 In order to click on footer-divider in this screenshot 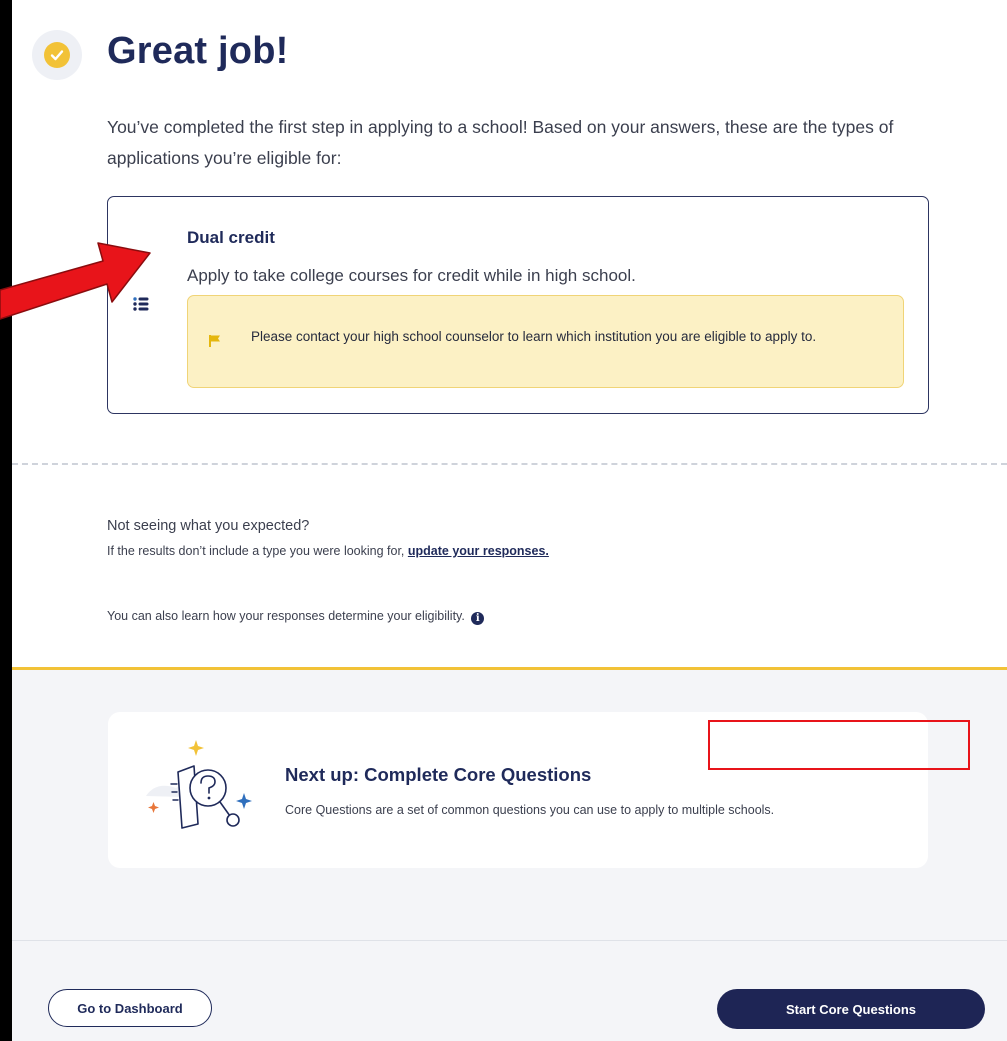, I will do `click(509, 940)`.